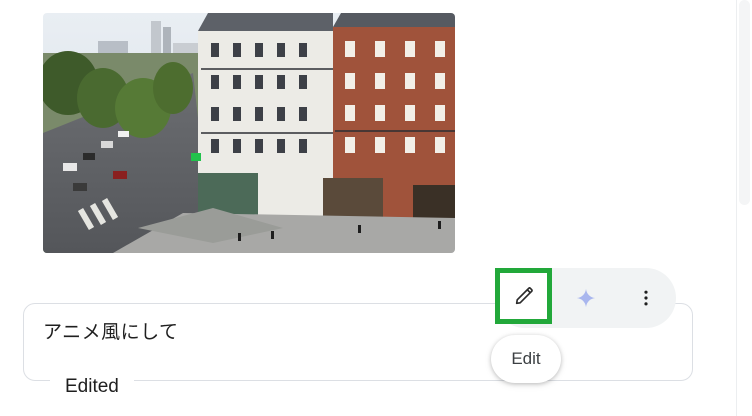 The height and width of the screenshot is (416, 752). What do you see at coordinates (526, 359) in the screenshot?
I see `edit-tooltip: Edit` at bounding box center [526, 359].